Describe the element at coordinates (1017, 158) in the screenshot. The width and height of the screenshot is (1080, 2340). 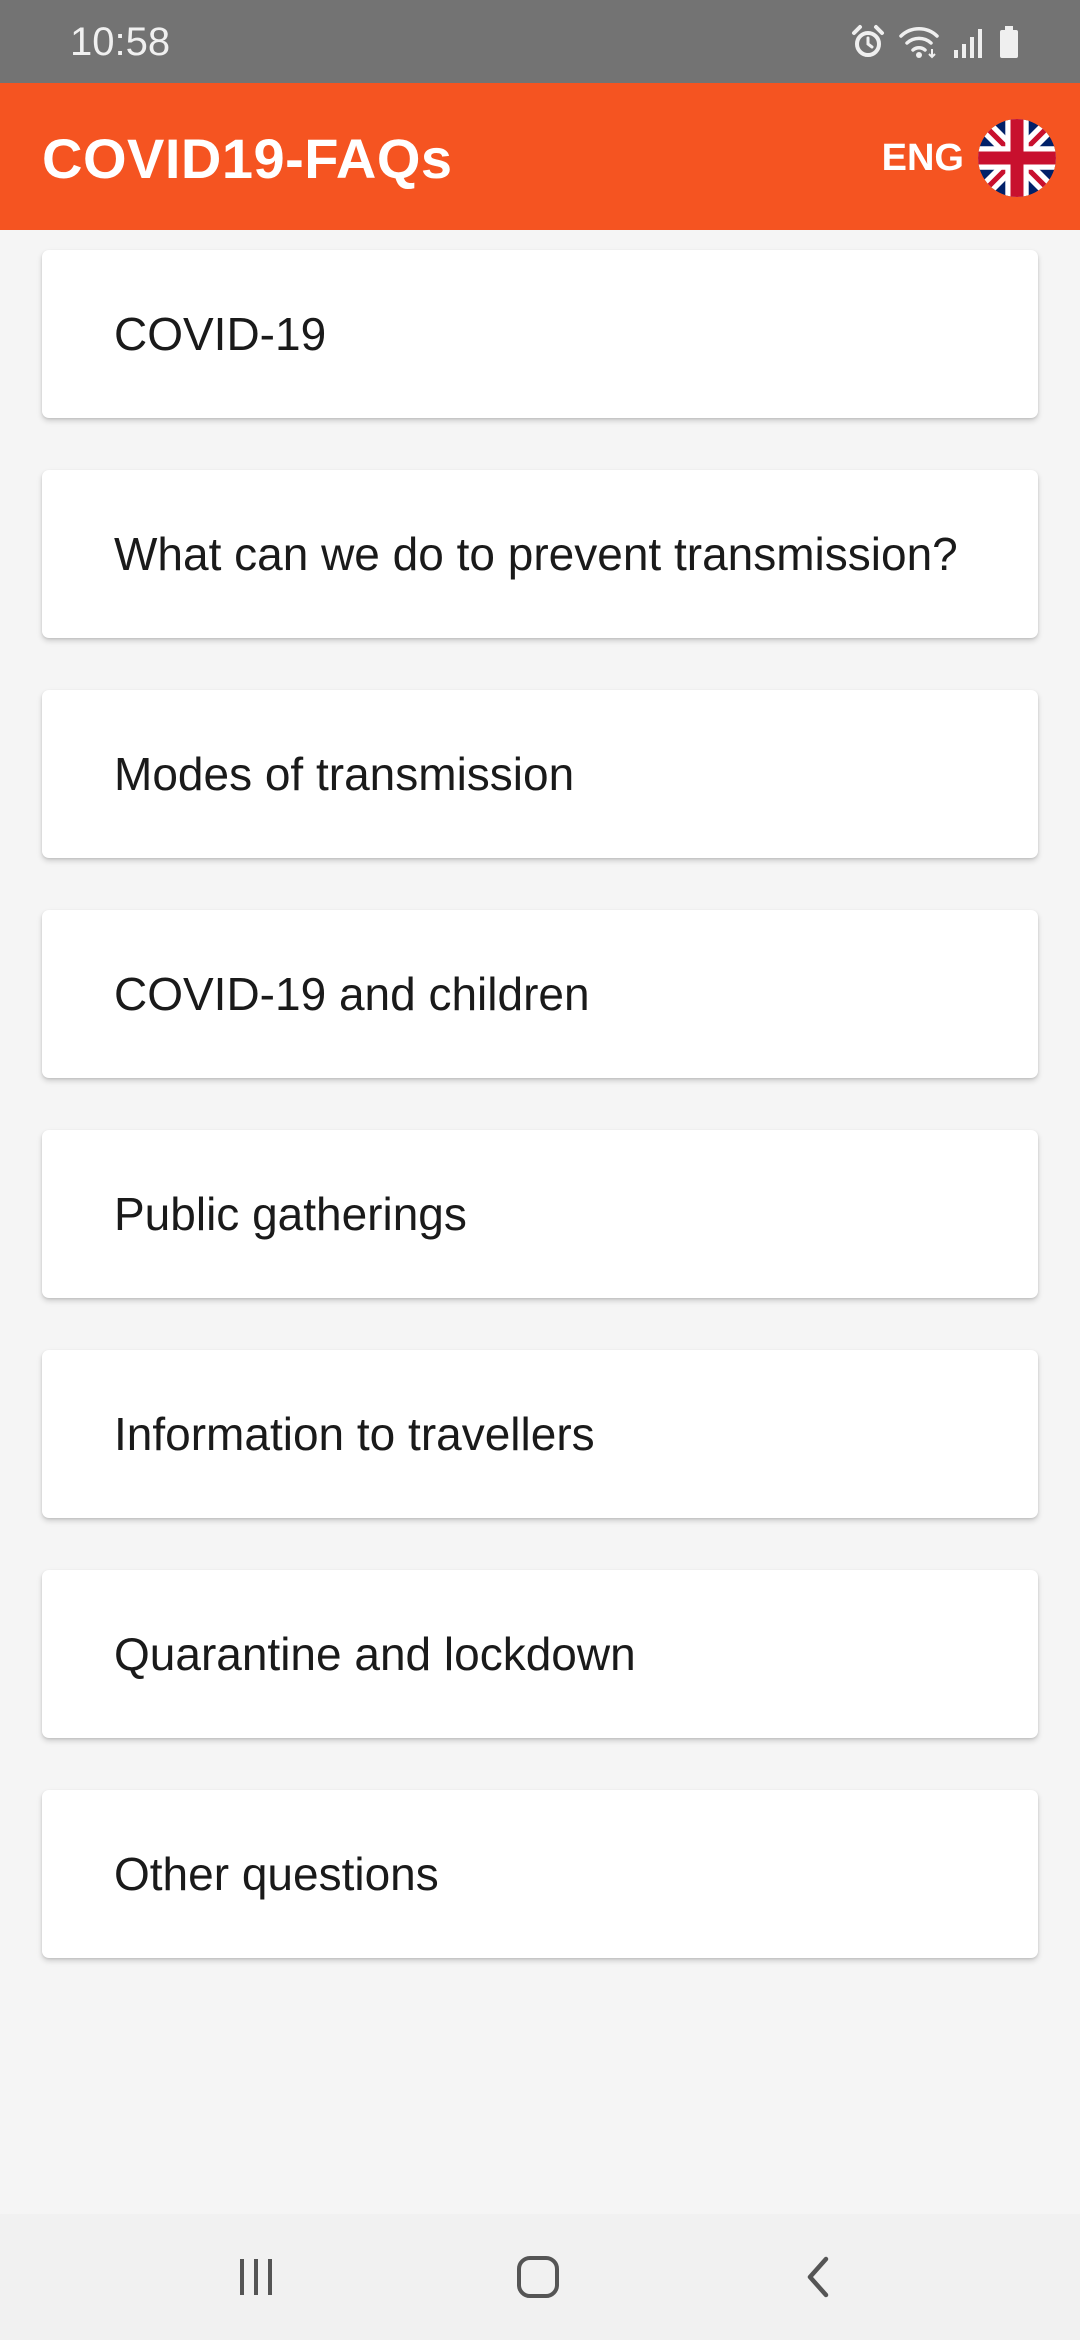
I see `uk-flag-icon` at that location.